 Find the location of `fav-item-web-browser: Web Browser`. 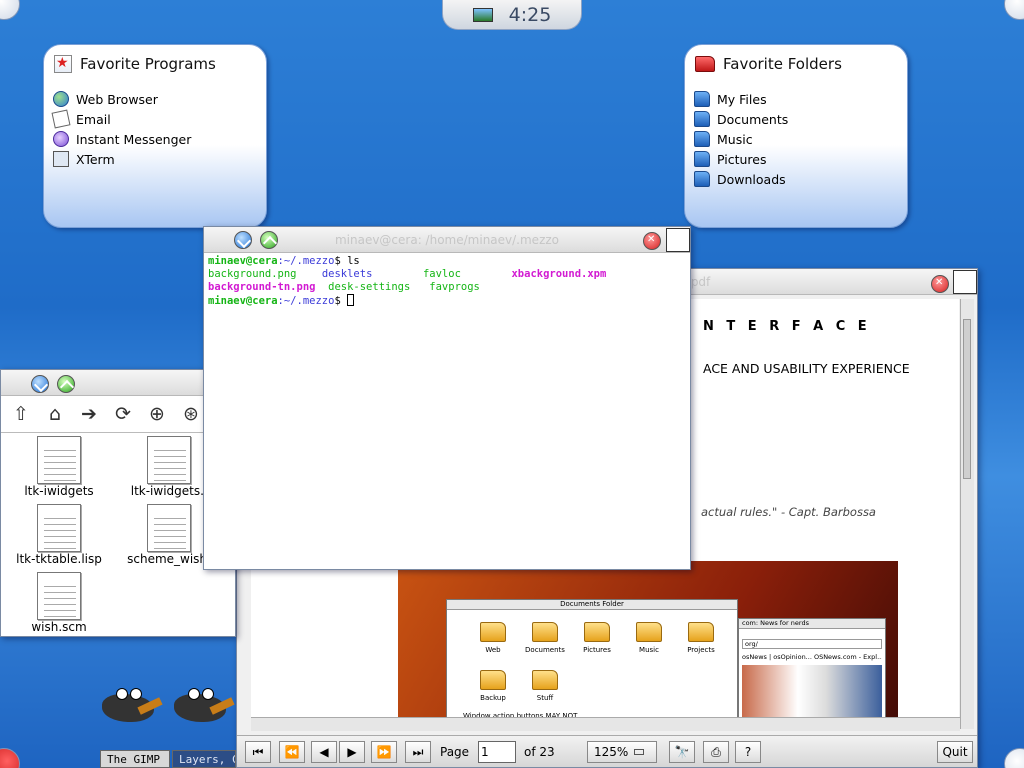

fav-item-web-browser: Web Browser is located at coordinates (122, 99).